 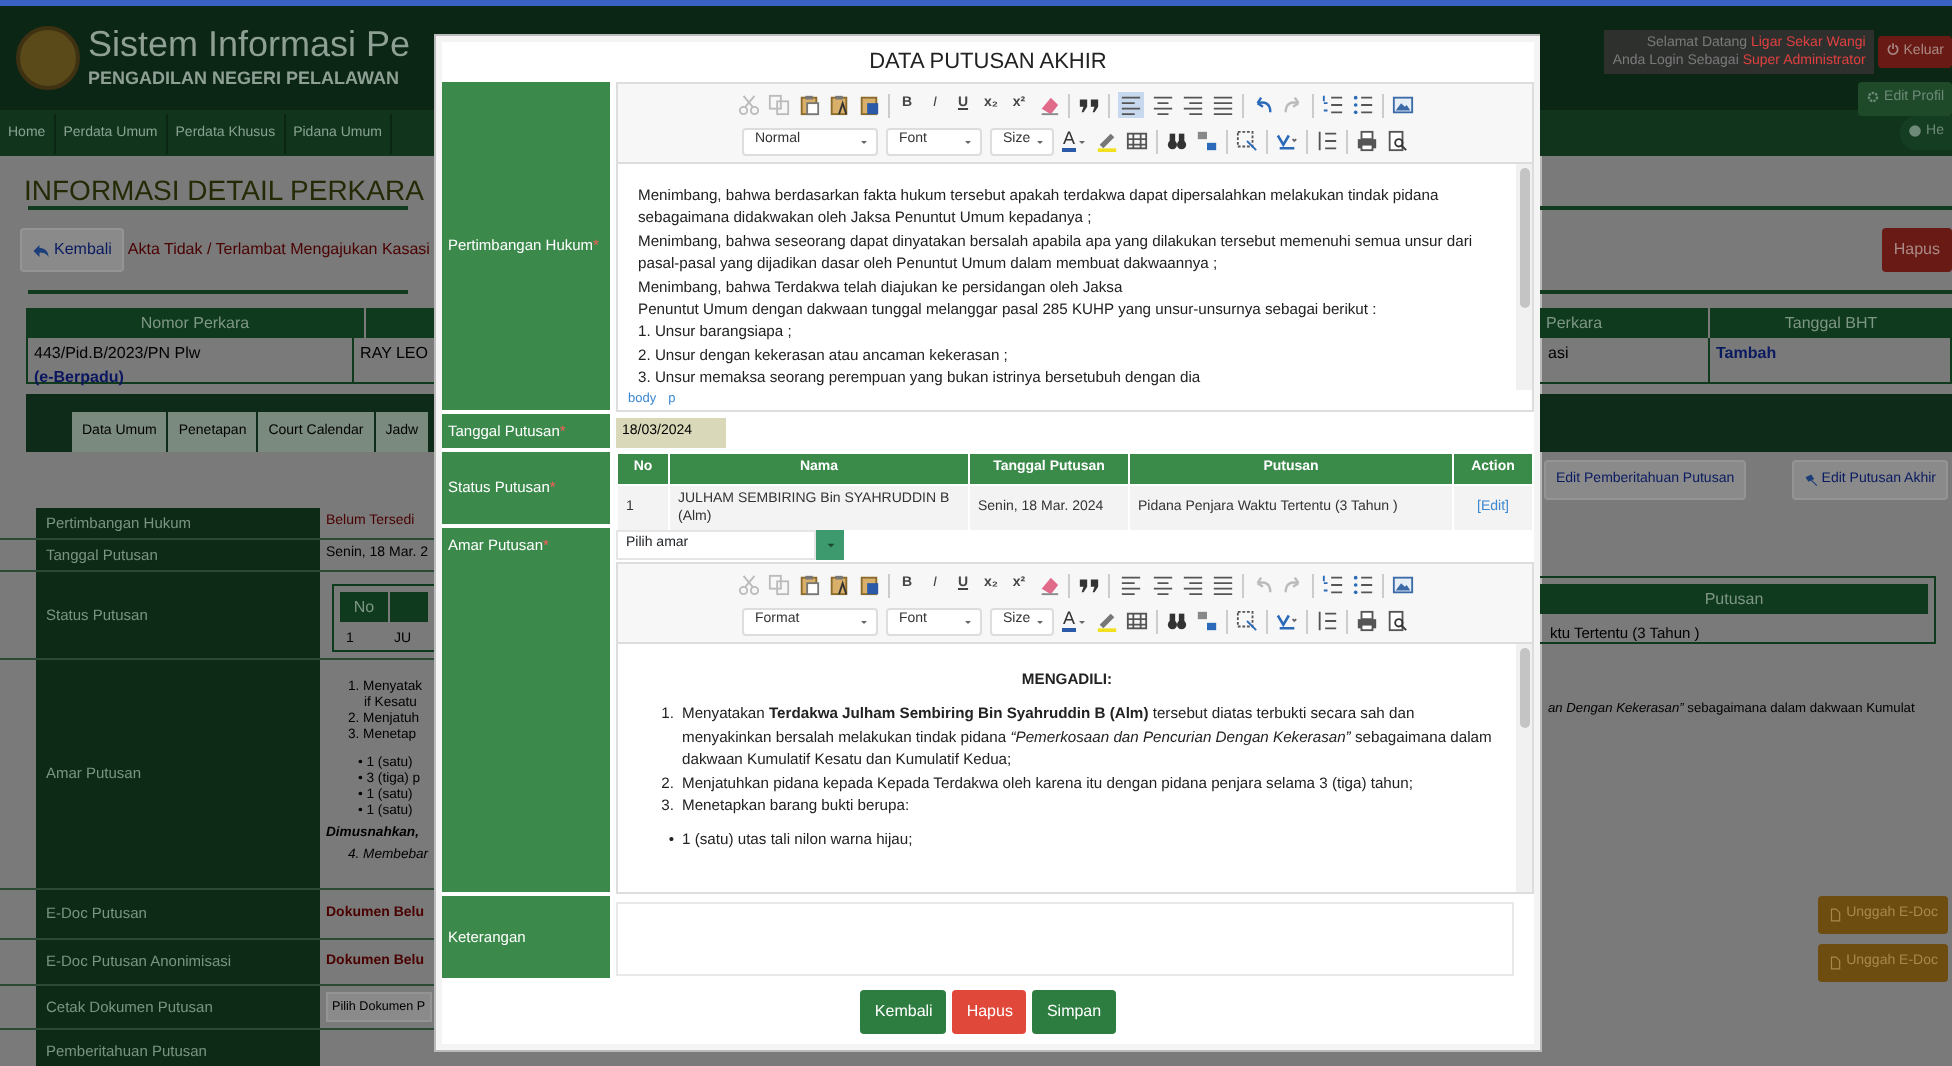 I want to click on undo-icon, so click(x=1262, y=105).